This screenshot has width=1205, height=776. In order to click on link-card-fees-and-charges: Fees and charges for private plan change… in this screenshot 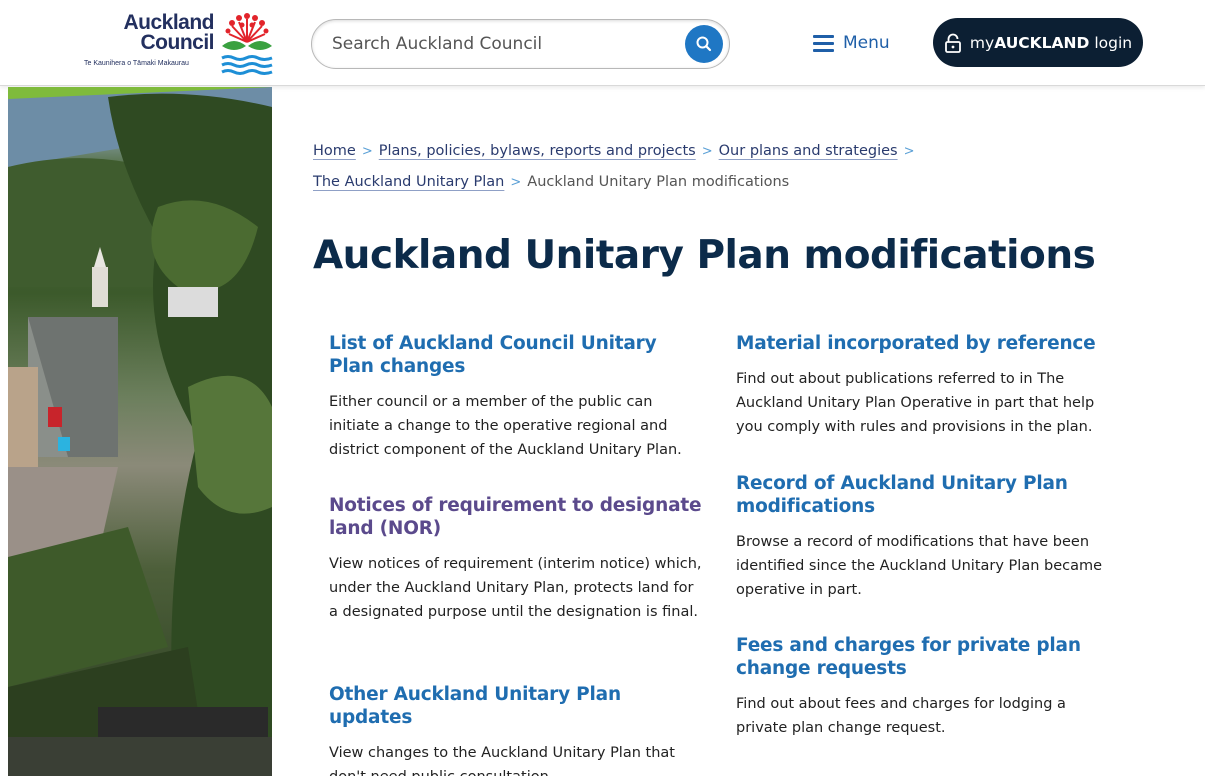, I will do `click(923, 687)`.